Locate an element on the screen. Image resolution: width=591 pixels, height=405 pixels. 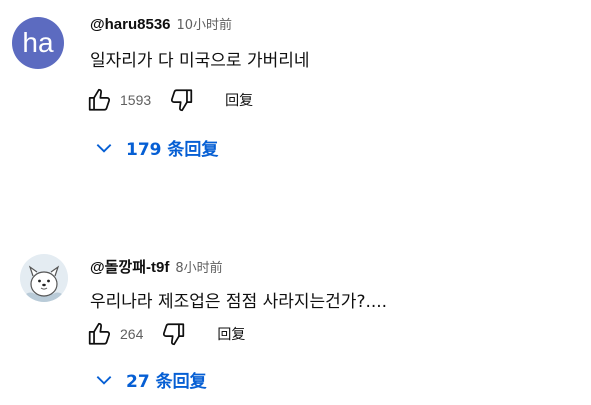
timestamp: 8小时前 is located at coordinates (198, 266).